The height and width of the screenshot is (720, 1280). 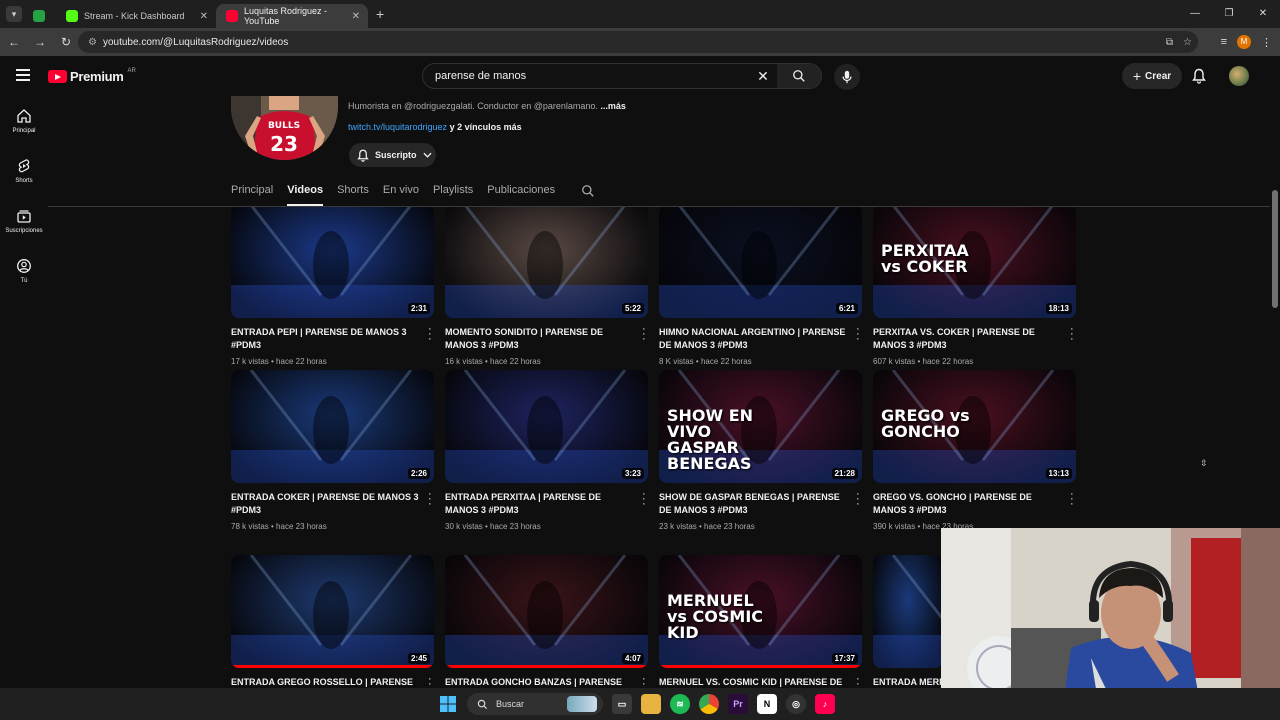 What do you see at coordinates (24, 171) in the screenshot?
I see `nav-item-shorts: Shorts` at bounding box center [24, 171].